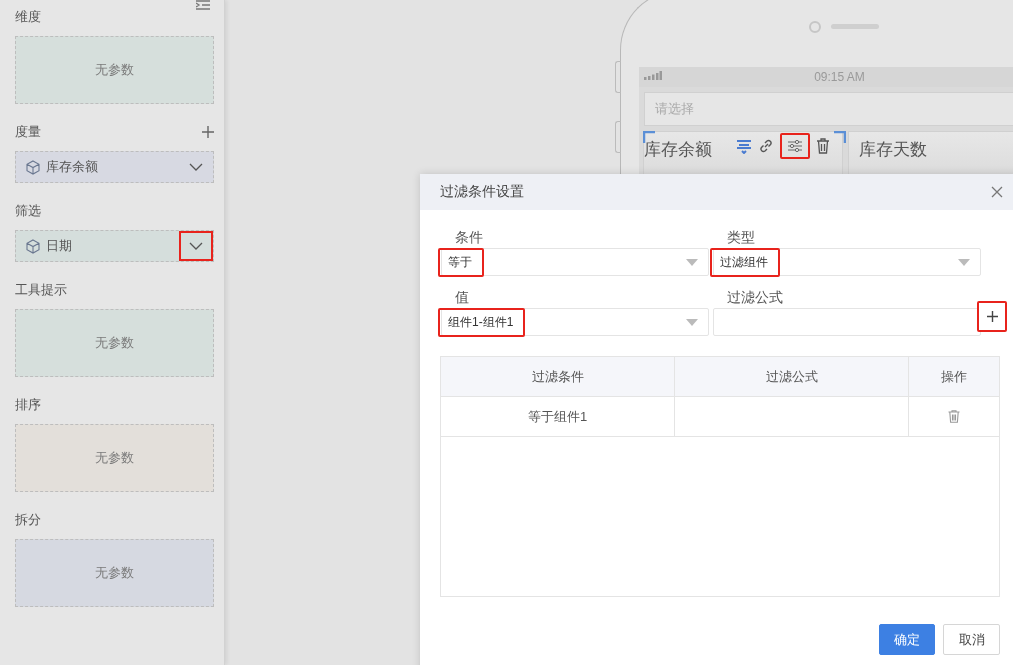  What do you see at coordinates (840, 137) in the screenshot?
I see `selection-corner` at bounding box center [840, 137].